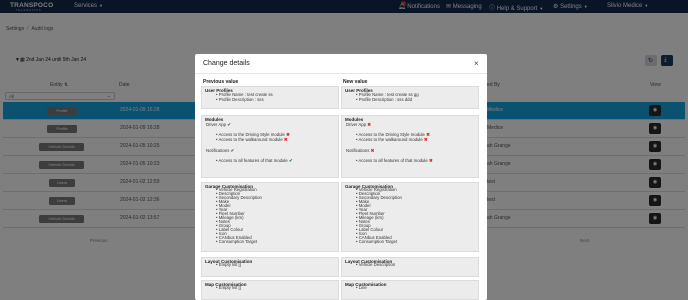 The image size is (688, 300). I want to click on list-item-text: Profile Description : sss ddd, so click(385, 99).